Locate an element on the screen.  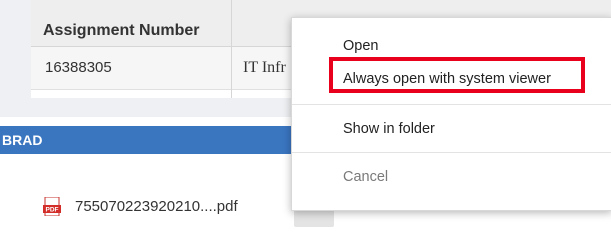
menu-item-always-open-with-system-viewer: Always open with system viewer is located at coordinates (451, 79).